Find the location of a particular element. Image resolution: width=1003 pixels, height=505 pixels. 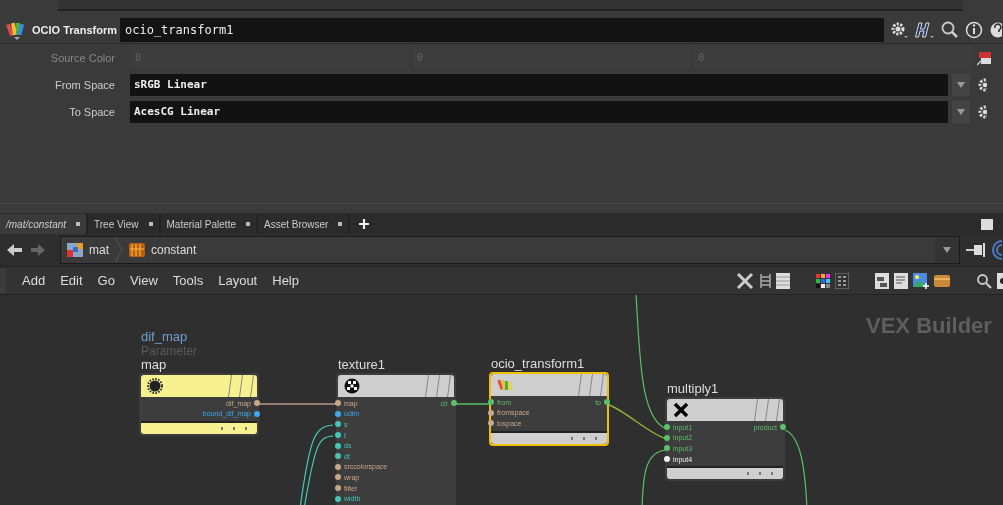

node-name-field: ocio_transform1 is located at coordinates (502, 30).